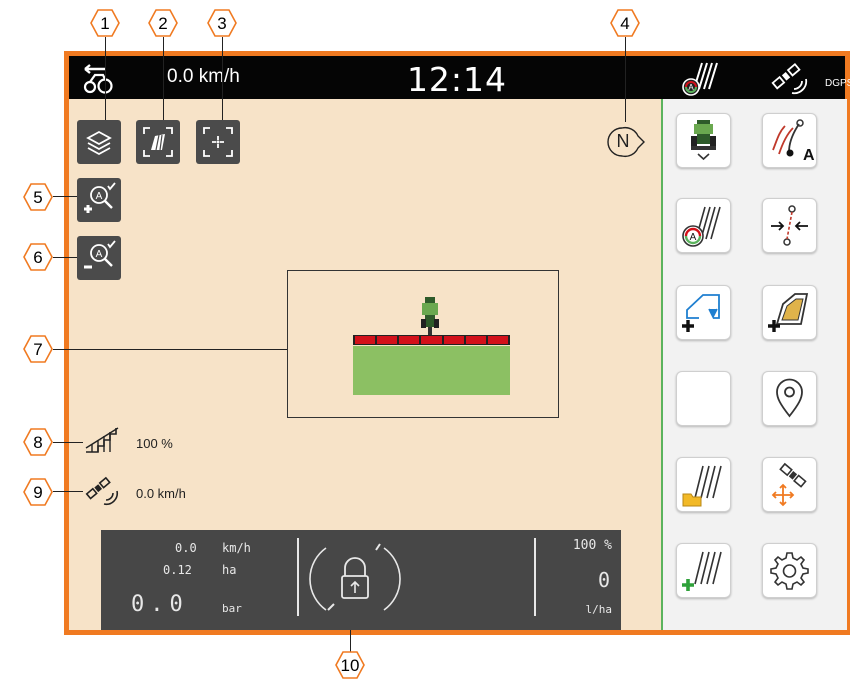 Image resolution: width=856 pixels, height=684 pixels. I want to click on settings-button, so click(789, 570).